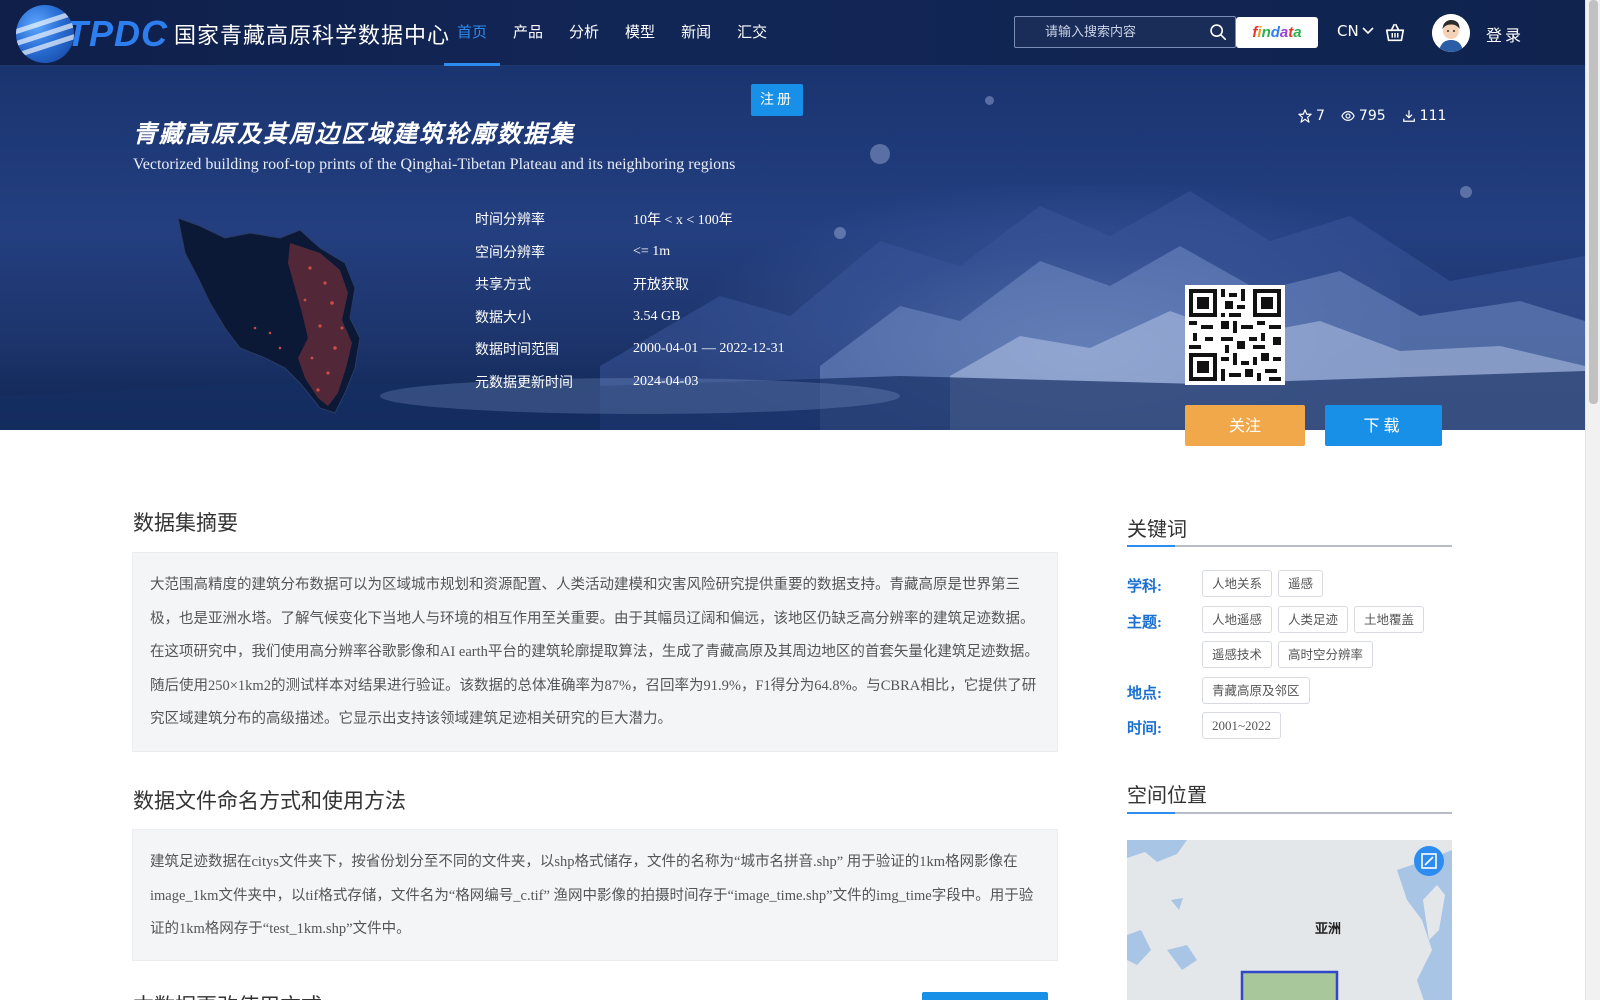  I want to click on nav-news: 新闻, so click(696, 33).